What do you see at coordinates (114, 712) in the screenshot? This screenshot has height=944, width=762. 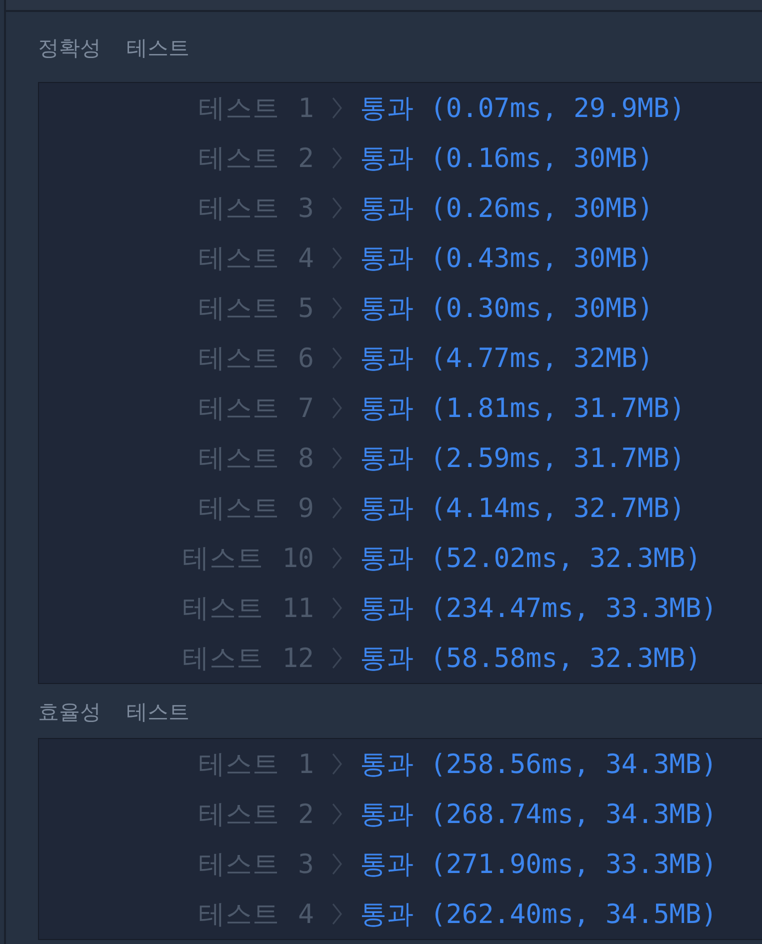 I see `section-title: 효율성 테스트` at bounding box center [114, 712].